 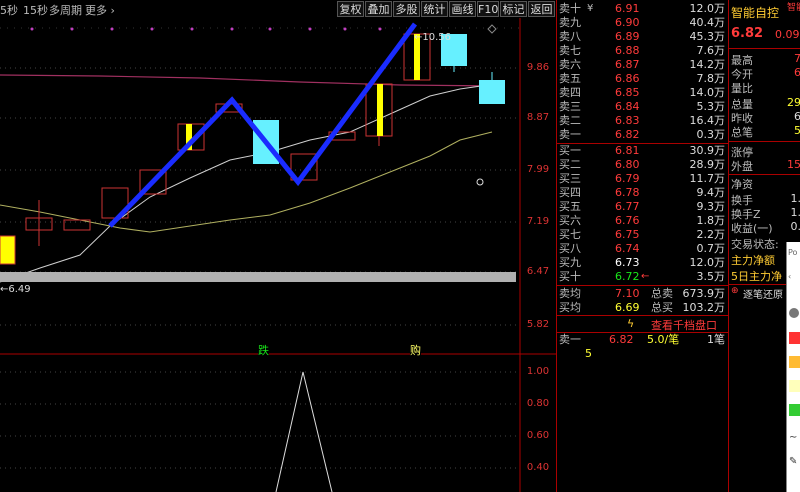 What do you see at coordinates (538, 221) in the screenshot?
I see `price-axis-label: 7.19` at bounding box center [538, 221].